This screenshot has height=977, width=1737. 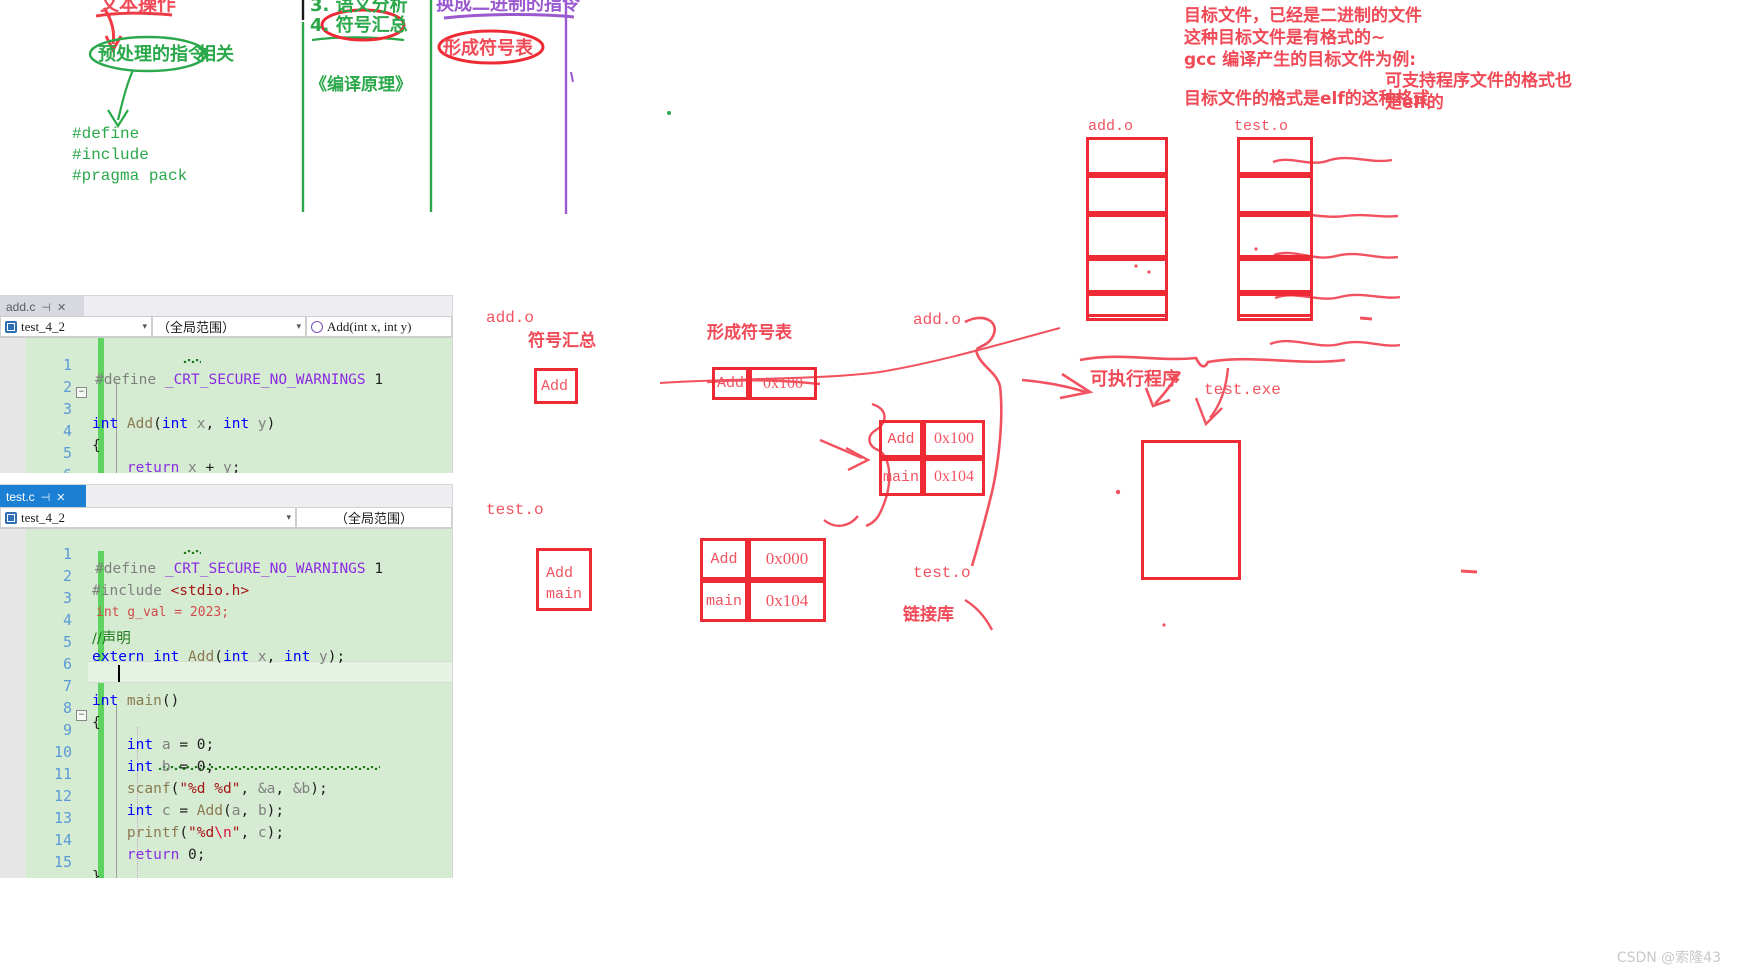 What do you see at coordinates (226, 596) in the screenshot?
I see `code-line: 3 int g_val = 2023;` at bounding box center [226, 596].